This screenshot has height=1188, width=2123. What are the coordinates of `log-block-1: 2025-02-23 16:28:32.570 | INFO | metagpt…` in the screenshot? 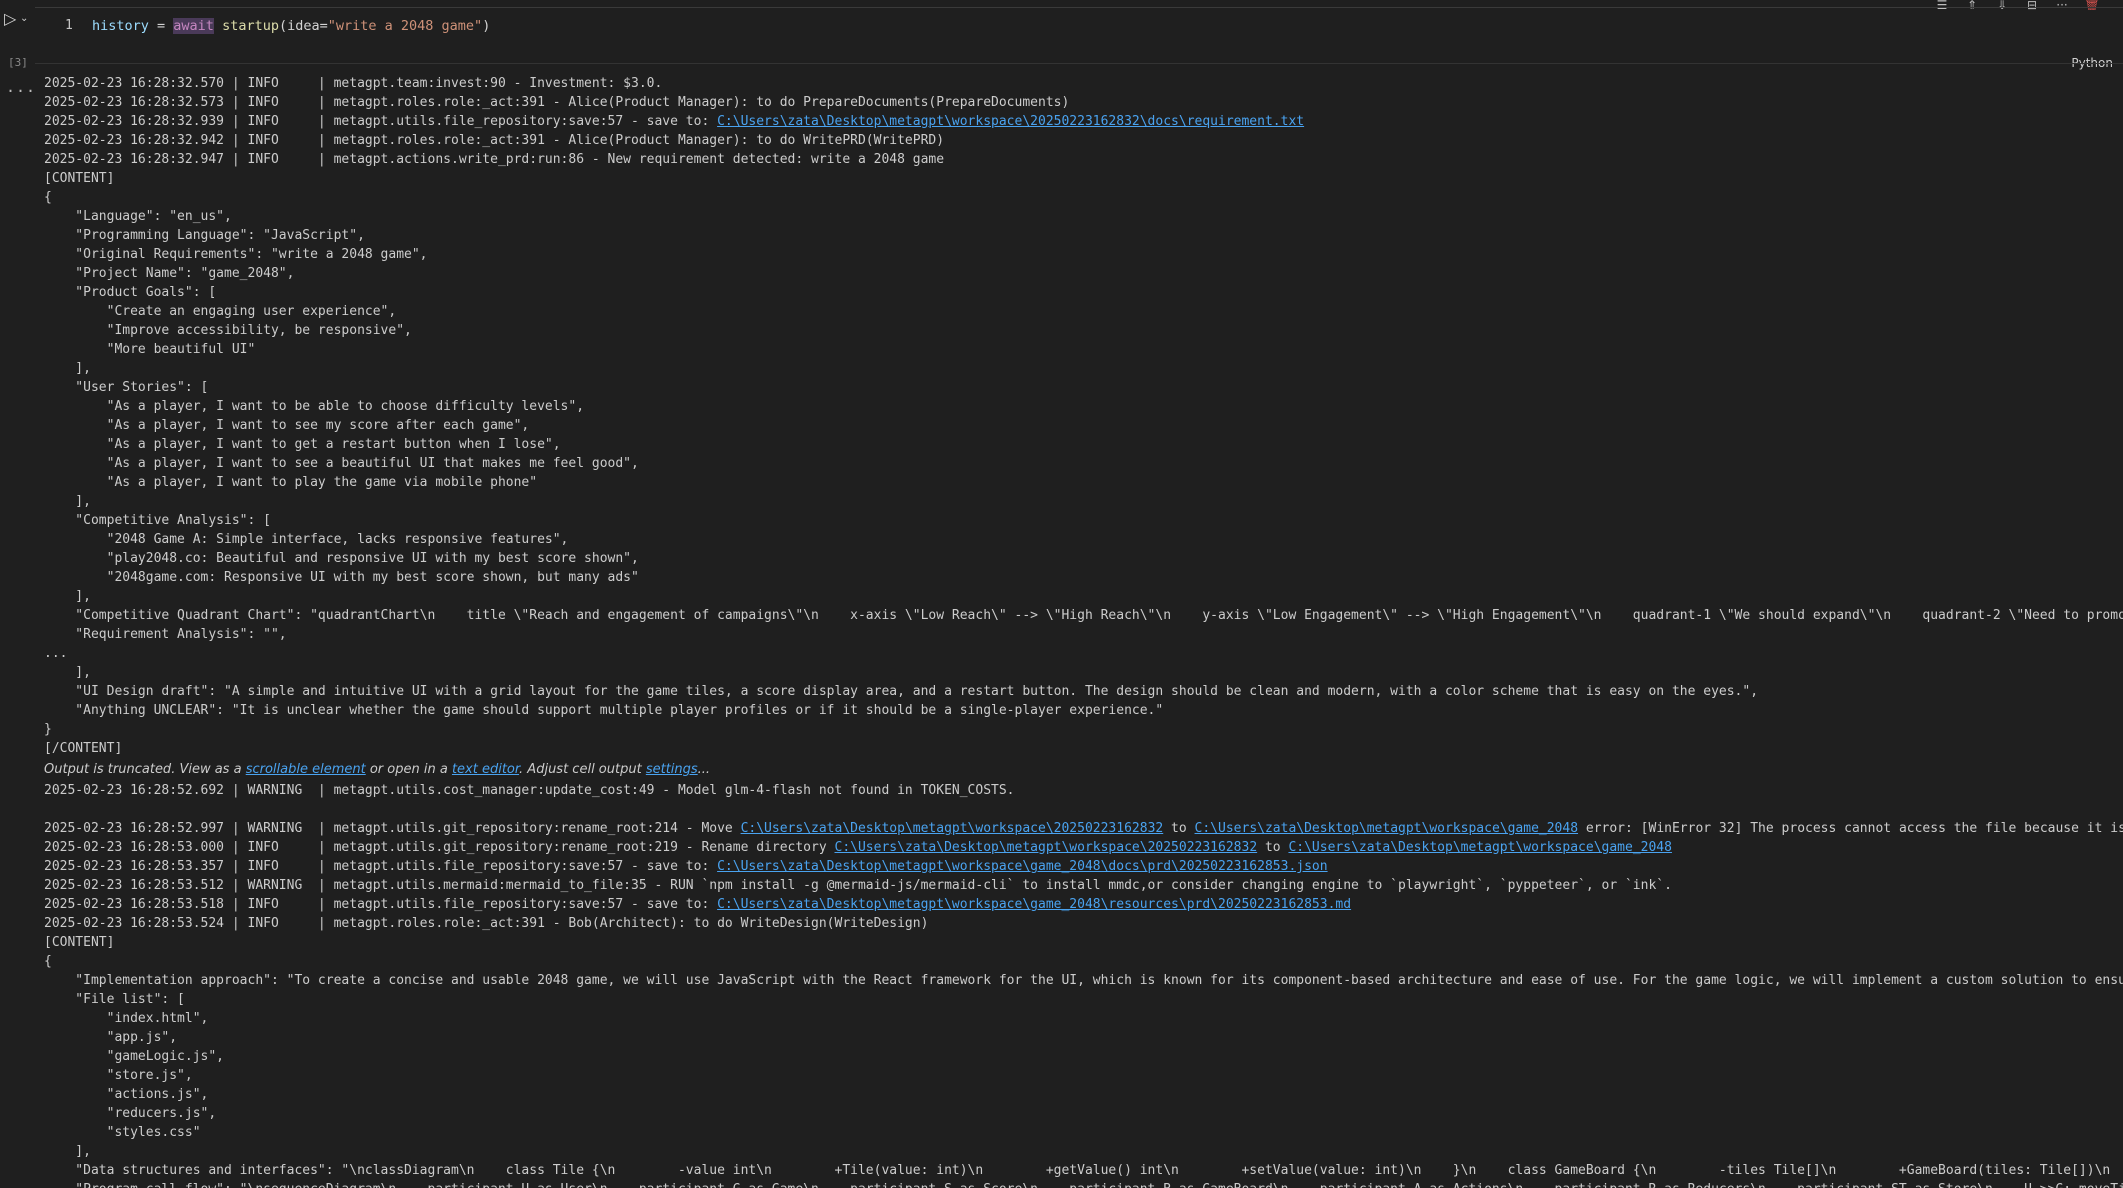 It's located at (1083, 93).